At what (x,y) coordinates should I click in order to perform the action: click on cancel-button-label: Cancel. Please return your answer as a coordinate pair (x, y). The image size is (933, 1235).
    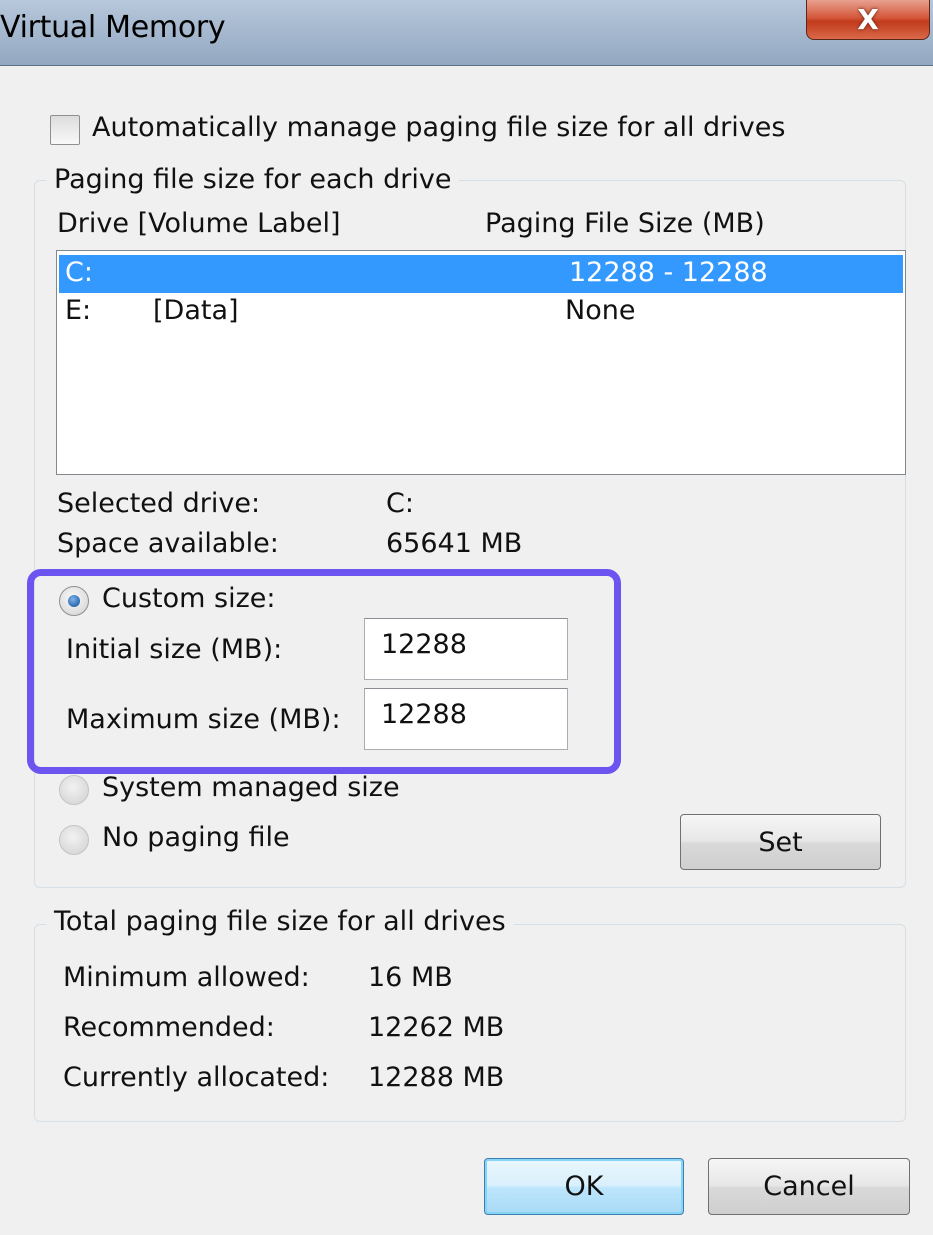
    Looking at the image, I should click on (809, 1186).